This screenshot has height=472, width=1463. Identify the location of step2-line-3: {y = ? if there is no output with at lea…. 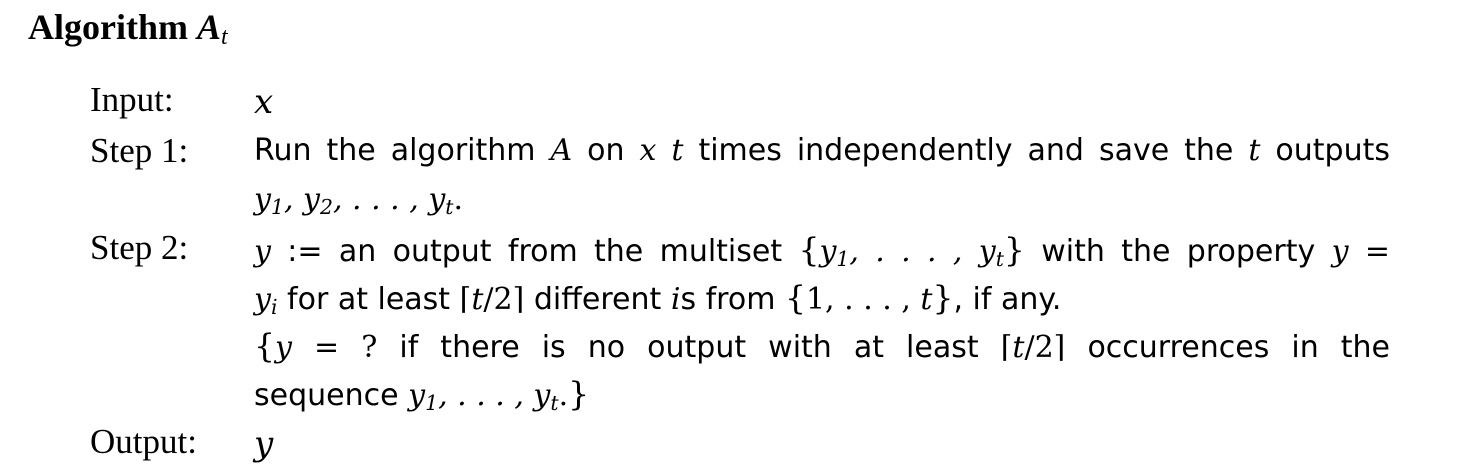
(822, 345).